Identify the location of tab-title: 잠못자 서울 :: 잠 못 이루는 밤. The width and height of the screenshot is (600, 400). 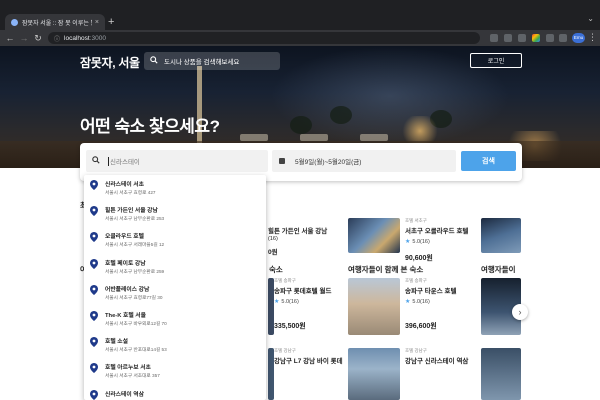
(57, 23).